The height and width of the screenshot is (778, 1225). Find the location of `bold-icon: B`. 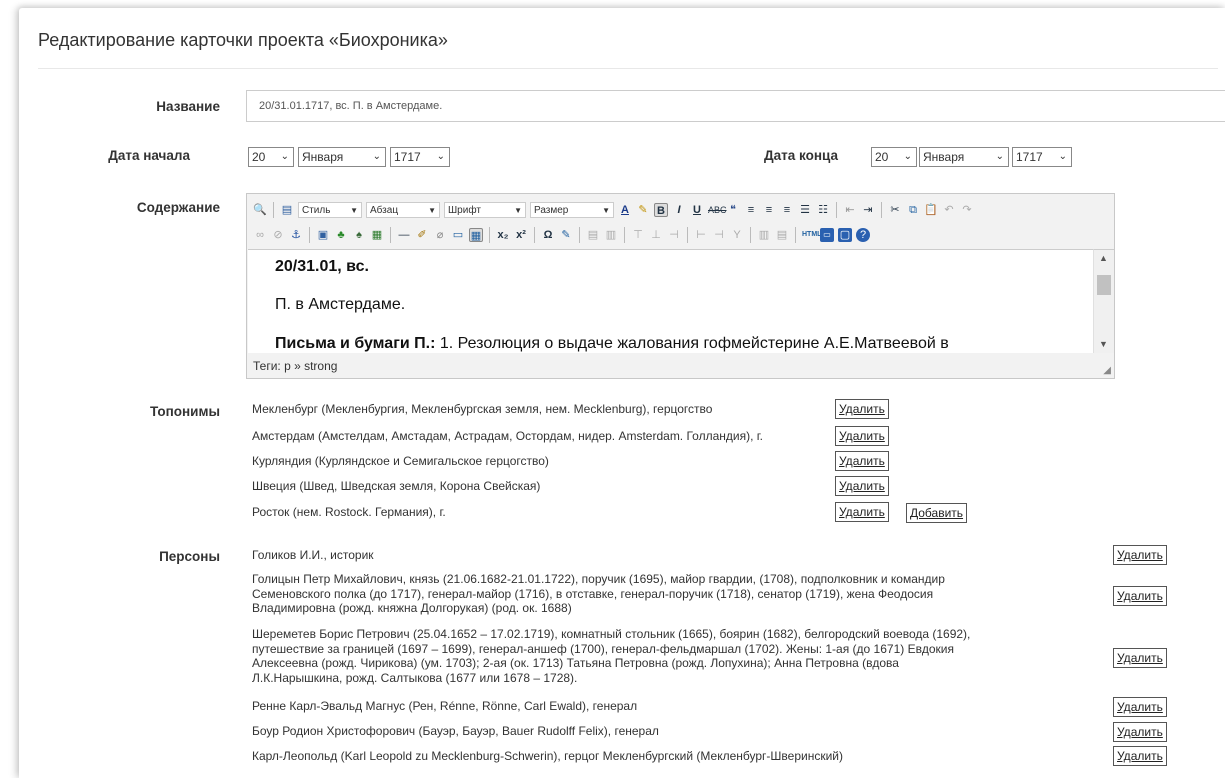

bold-icon: B is located at coordinates (661, 210).